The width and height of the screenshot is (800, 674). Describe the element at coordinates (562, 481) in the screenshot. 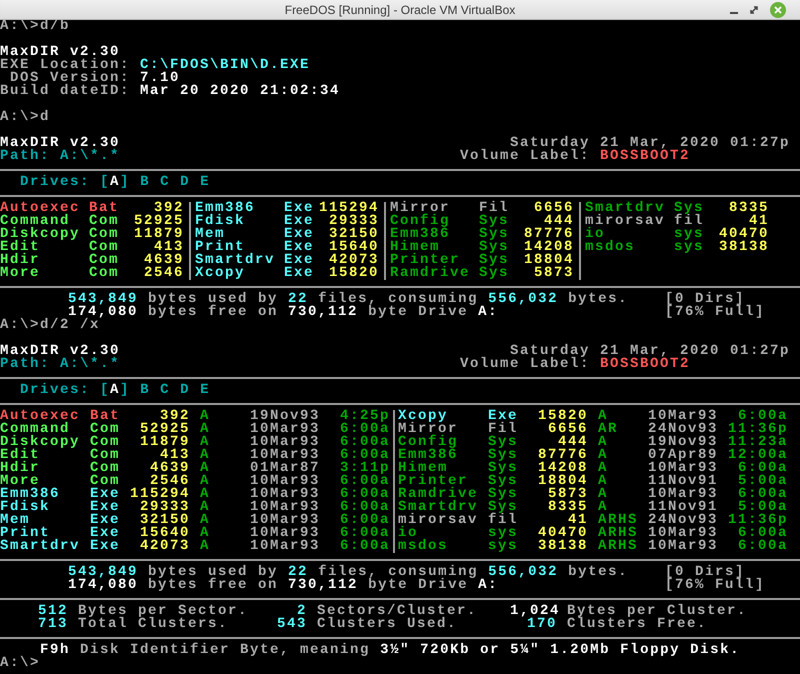

I see `file-size: 18804` at that location.